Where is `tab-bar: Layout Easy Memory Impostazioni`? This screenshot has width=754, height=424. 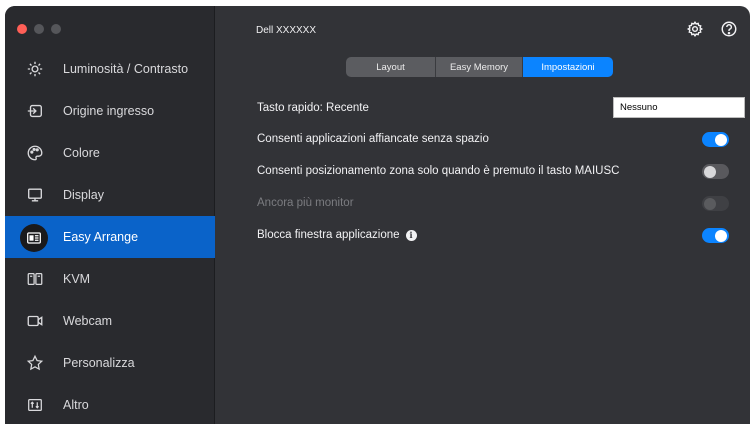
tab-bar: Layout Easy Memory Impostazioni is located at coordinates (479, 67).